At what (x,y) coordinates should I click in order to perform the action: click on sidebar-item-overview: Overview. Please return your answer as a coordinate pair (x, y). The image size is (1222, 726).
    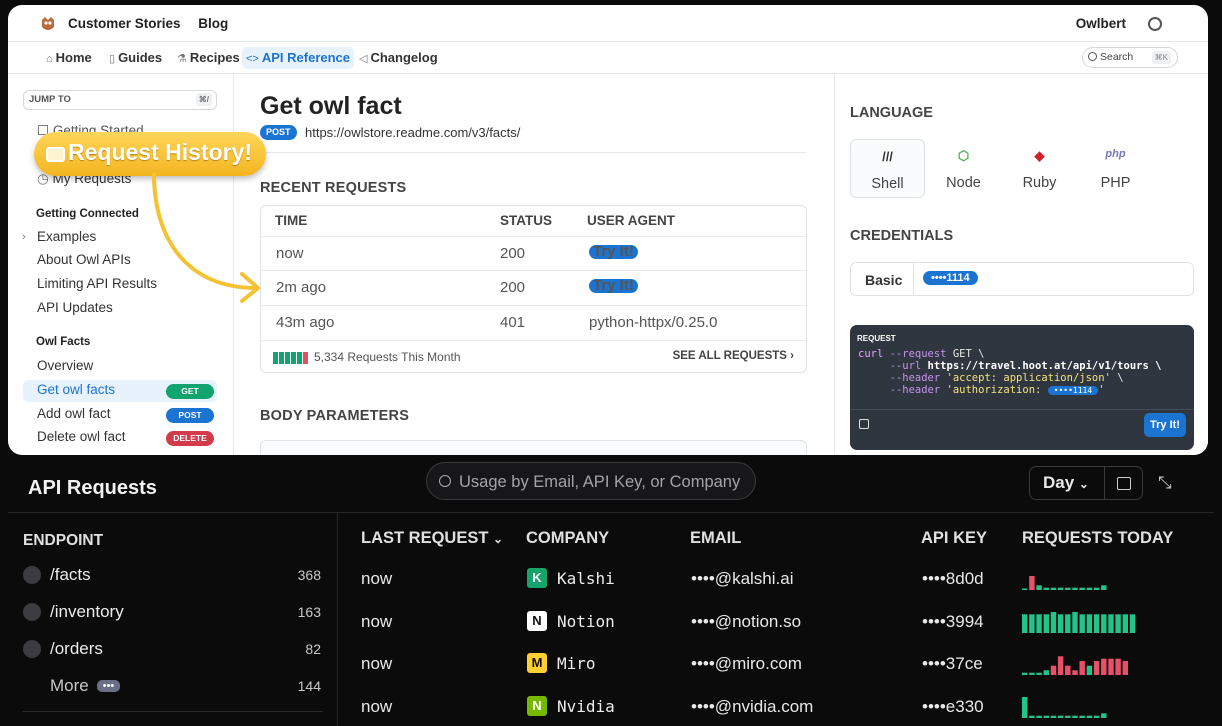
    Looking at the image, I should click on (65, 365).